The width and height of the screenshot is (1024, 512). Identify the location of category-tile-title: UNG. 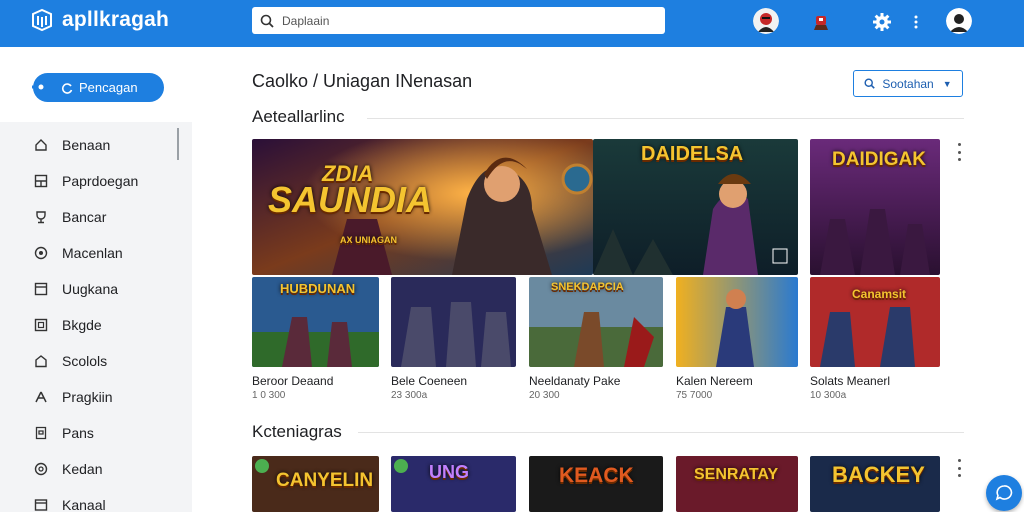
(449, 472).